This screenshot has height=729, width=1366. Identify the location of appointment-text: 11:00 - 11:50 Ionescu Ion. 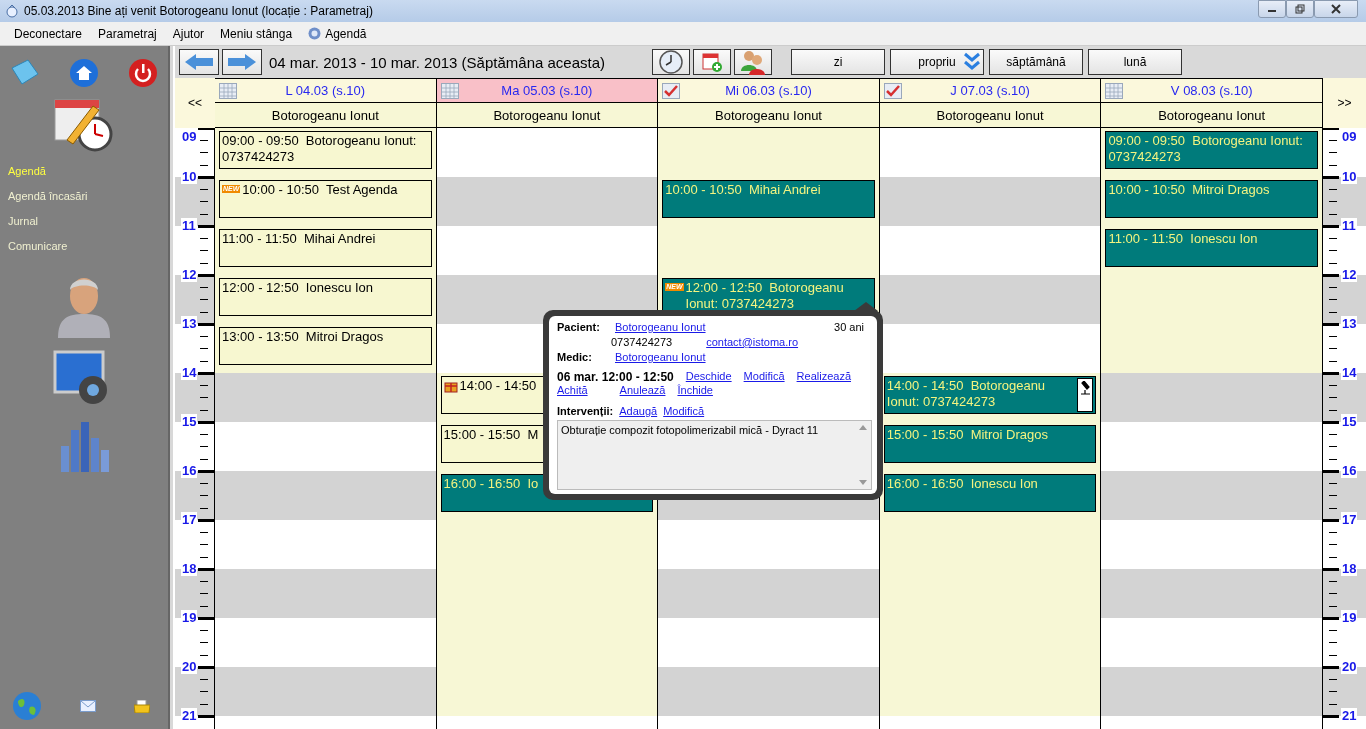
(1183, 239).